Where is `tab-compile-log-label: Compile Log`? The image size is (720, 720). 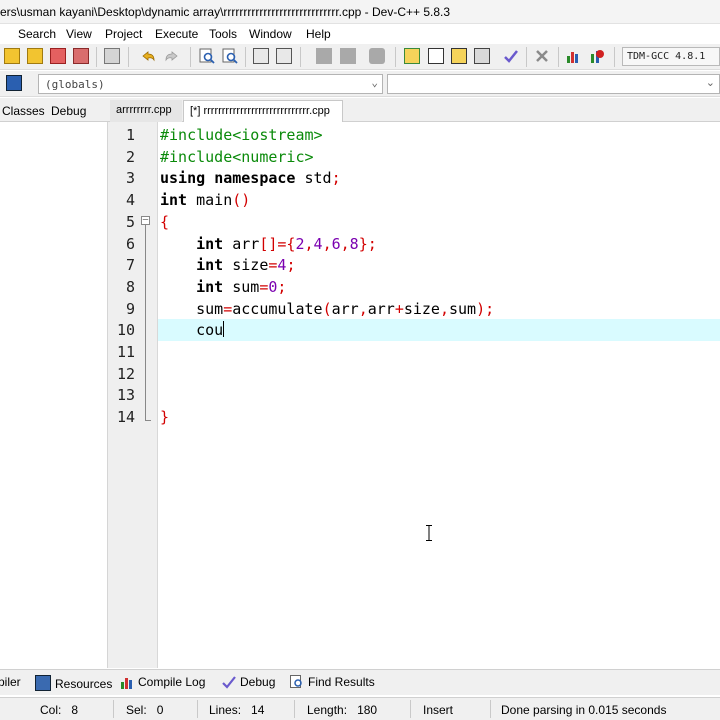 tab-compile-log-label: Compile Log is located at coordinates (172, 682).